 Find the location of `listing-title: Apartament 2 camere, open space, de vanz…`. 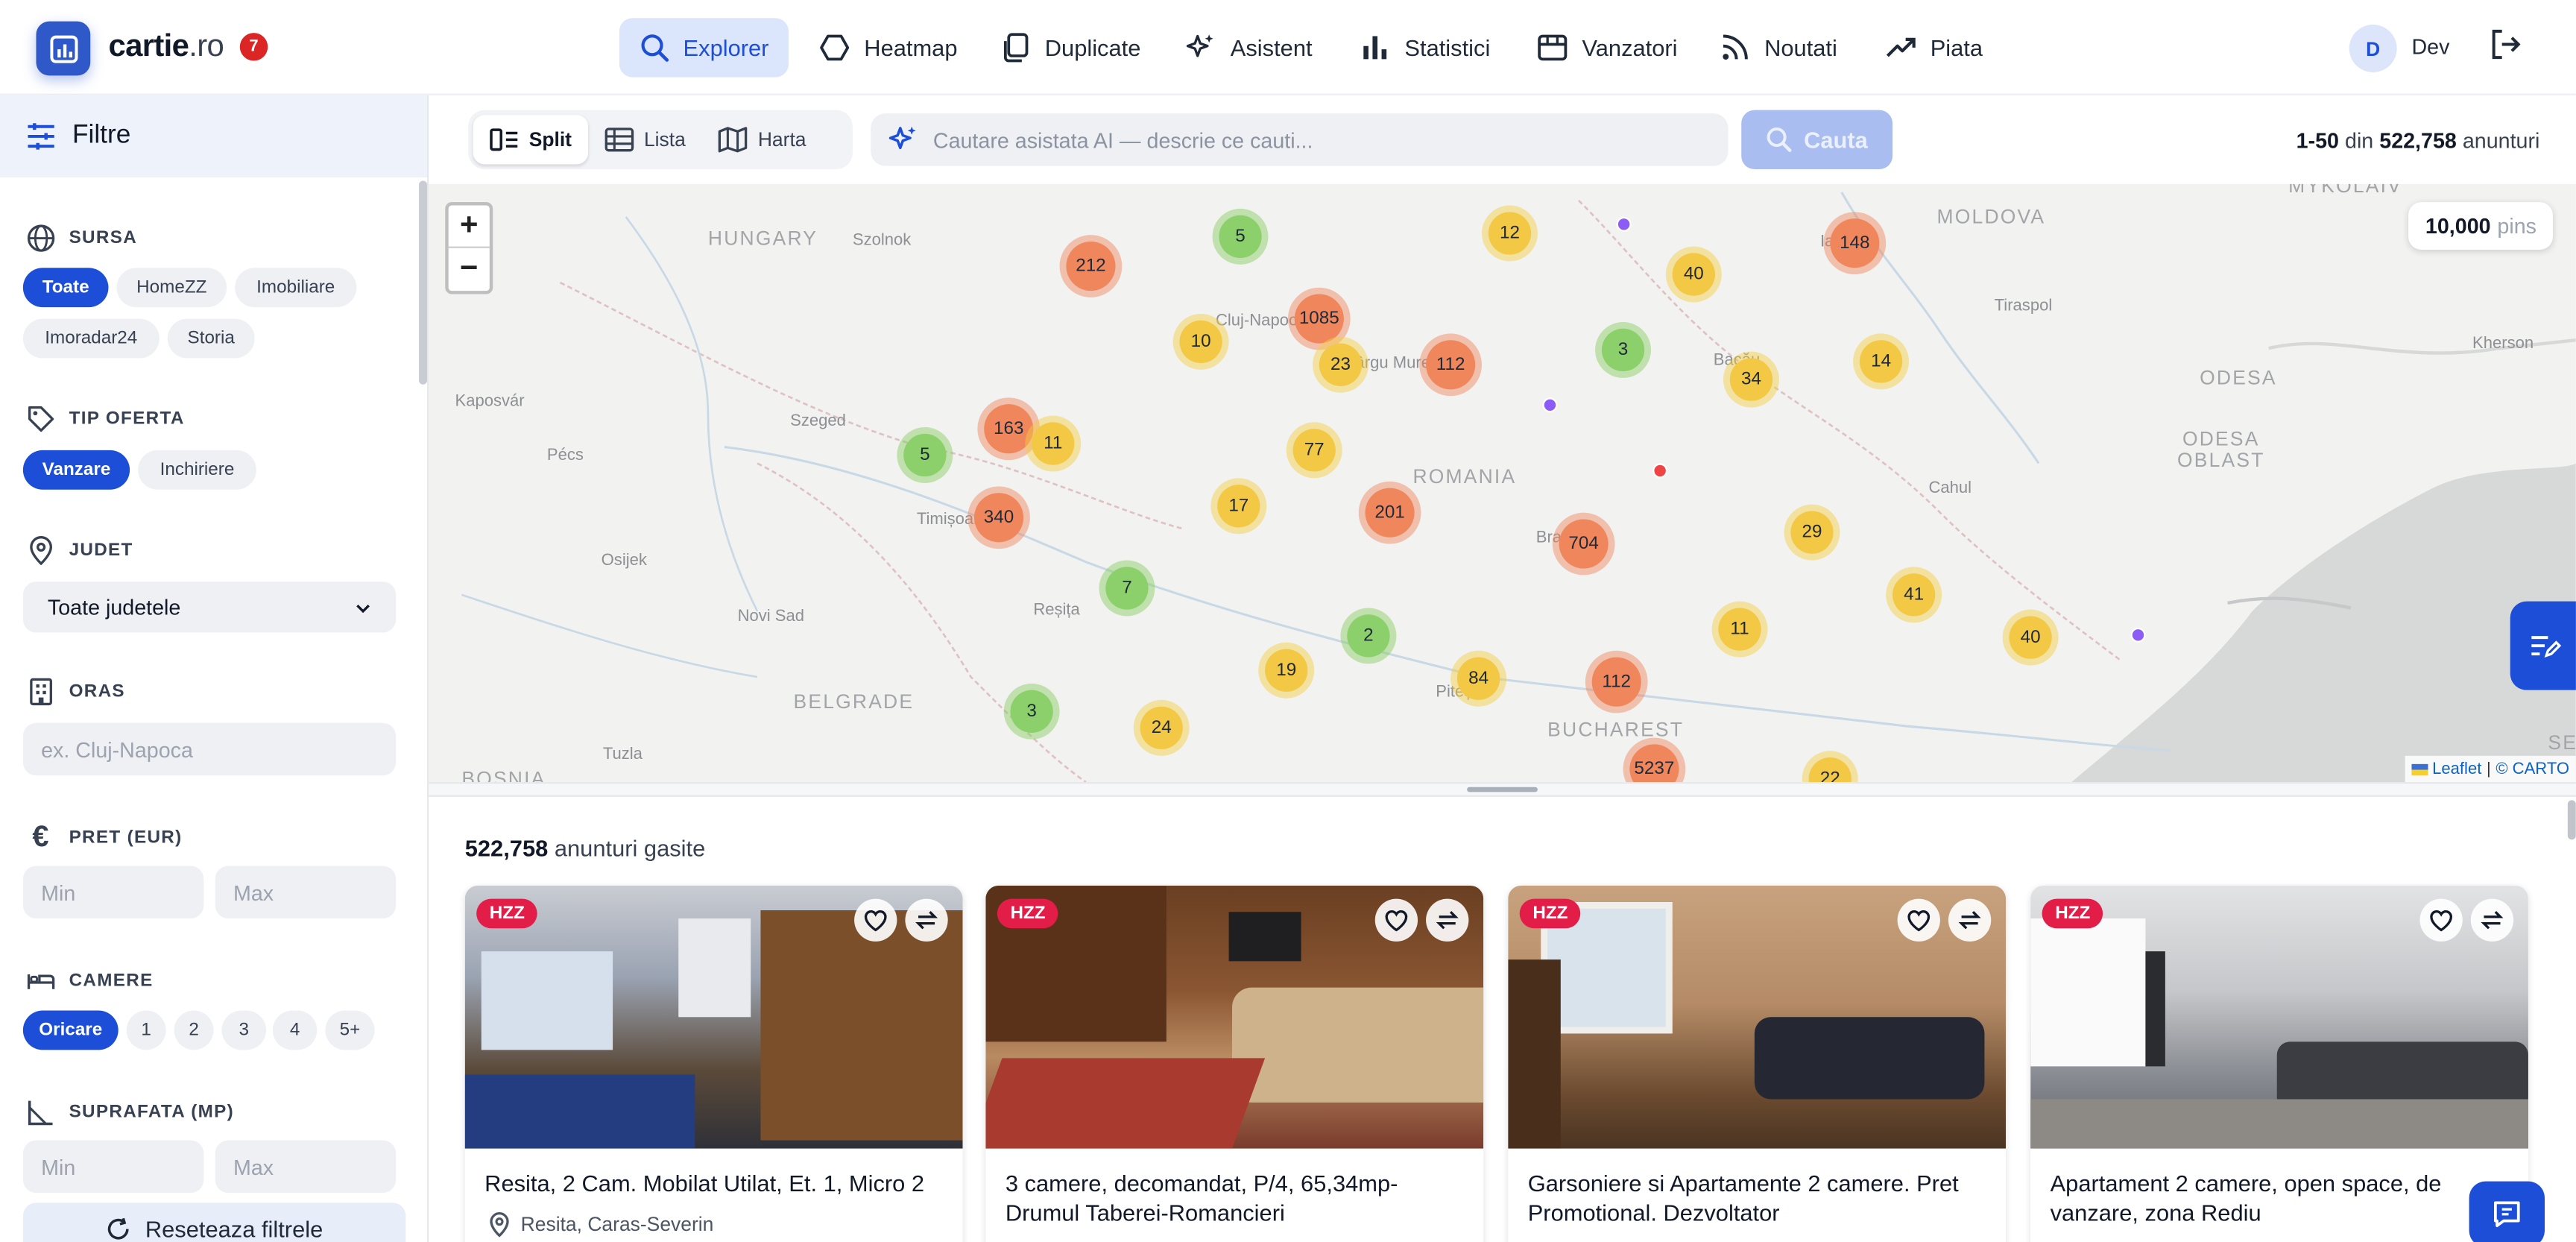

listing-title: Apartament 2 camere, open space, de vanz… is located at coordinates (2284, 1197).